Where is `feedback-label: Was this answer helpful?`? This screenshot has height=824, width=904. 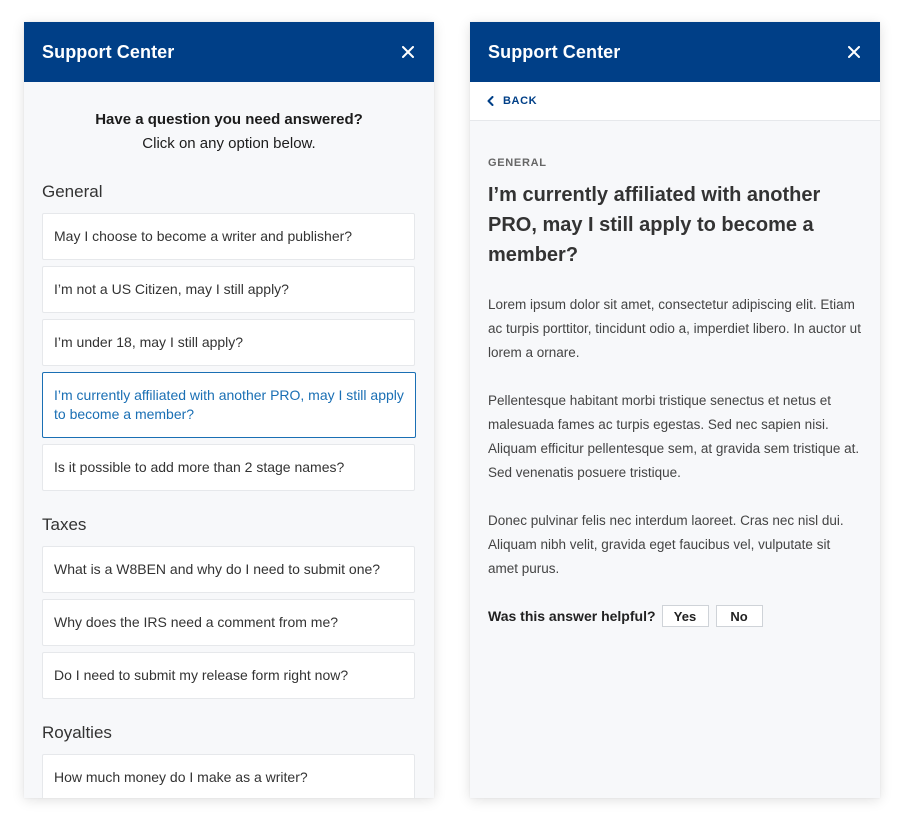 feedback-label: Was this answer helpful? is located at coordinates (572, 616).